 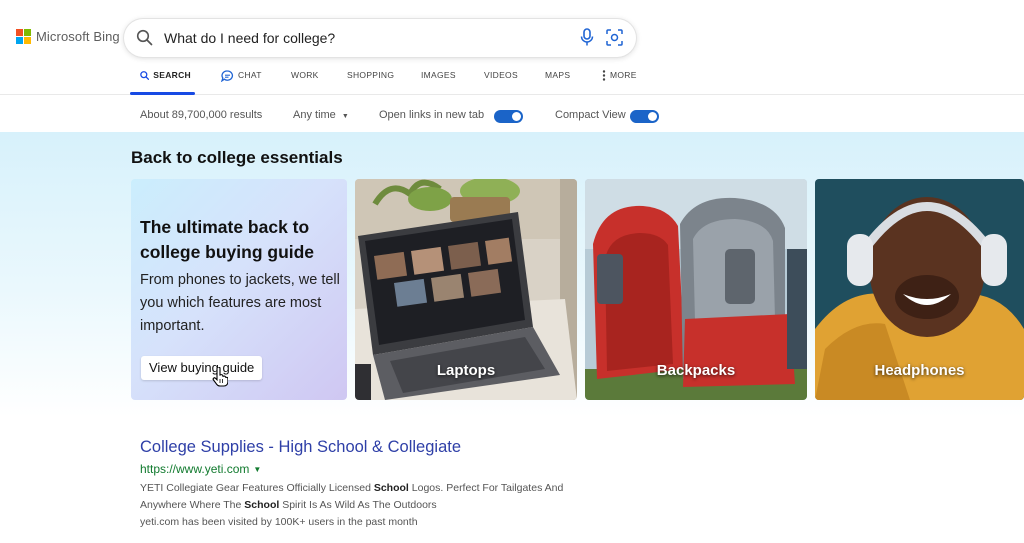 What do you see at coordinates (172, 75) in the screenshot?
I see `tab-label: SEARCH` at bounding box center [172, 75].